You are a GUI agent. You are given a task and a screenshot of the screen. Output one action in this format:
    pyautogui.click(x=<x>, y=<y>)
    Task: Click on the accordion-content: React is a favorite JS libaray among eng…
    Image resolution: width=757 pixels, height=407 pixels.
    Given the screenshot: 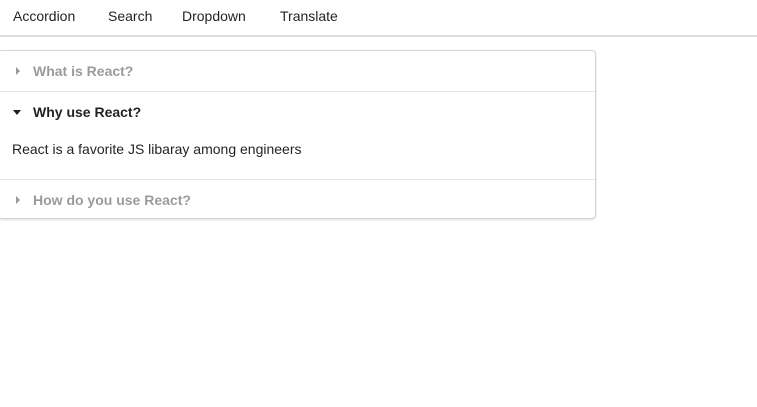 What is the action you would take?
    pyautogui.click(x=157, y=149)
    